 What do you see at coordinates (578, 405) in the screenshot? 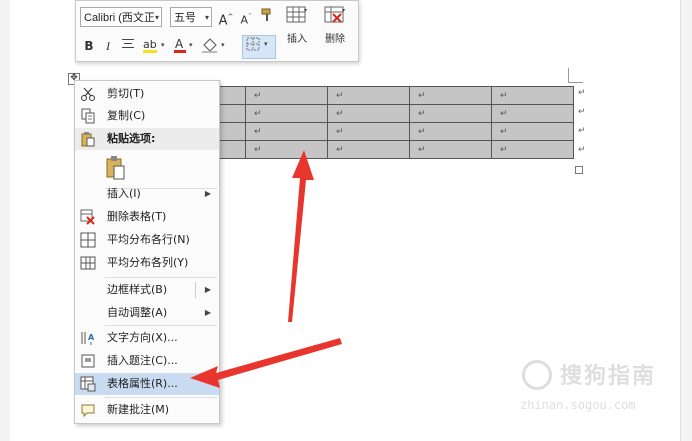
I see `watermark-url: zhinan.sogou.com` at bounding box center [578, 405].